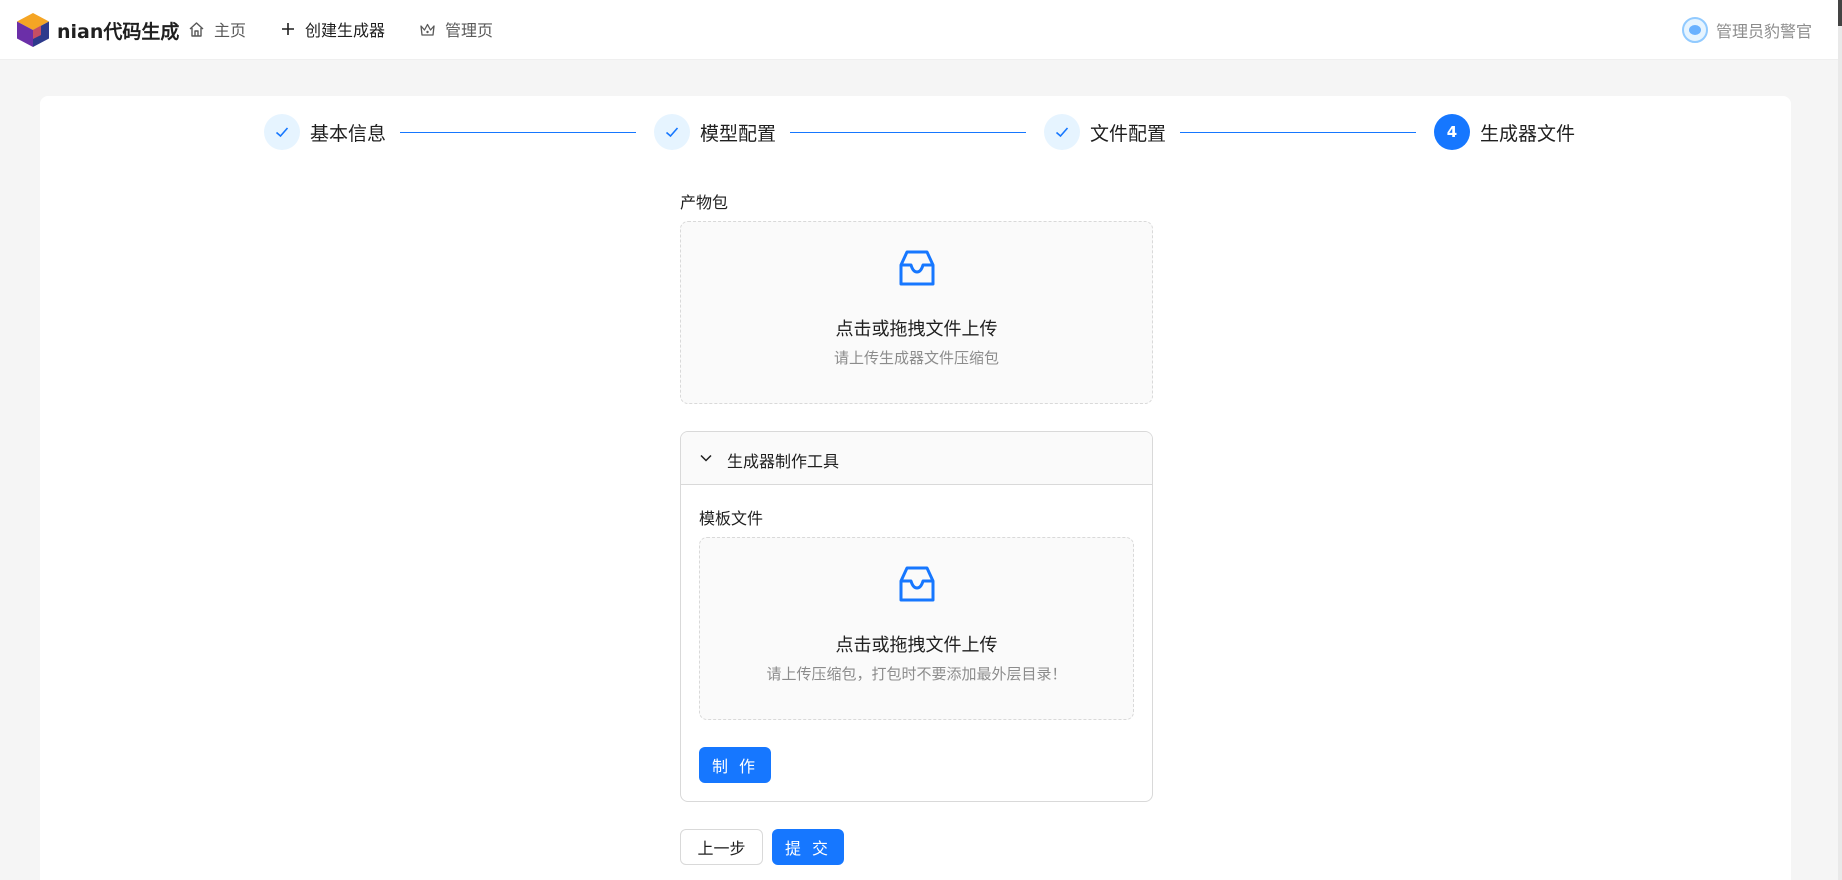 The image size is (1842, 880). I want to click on step-label: 基本信息, so click(348, 133).